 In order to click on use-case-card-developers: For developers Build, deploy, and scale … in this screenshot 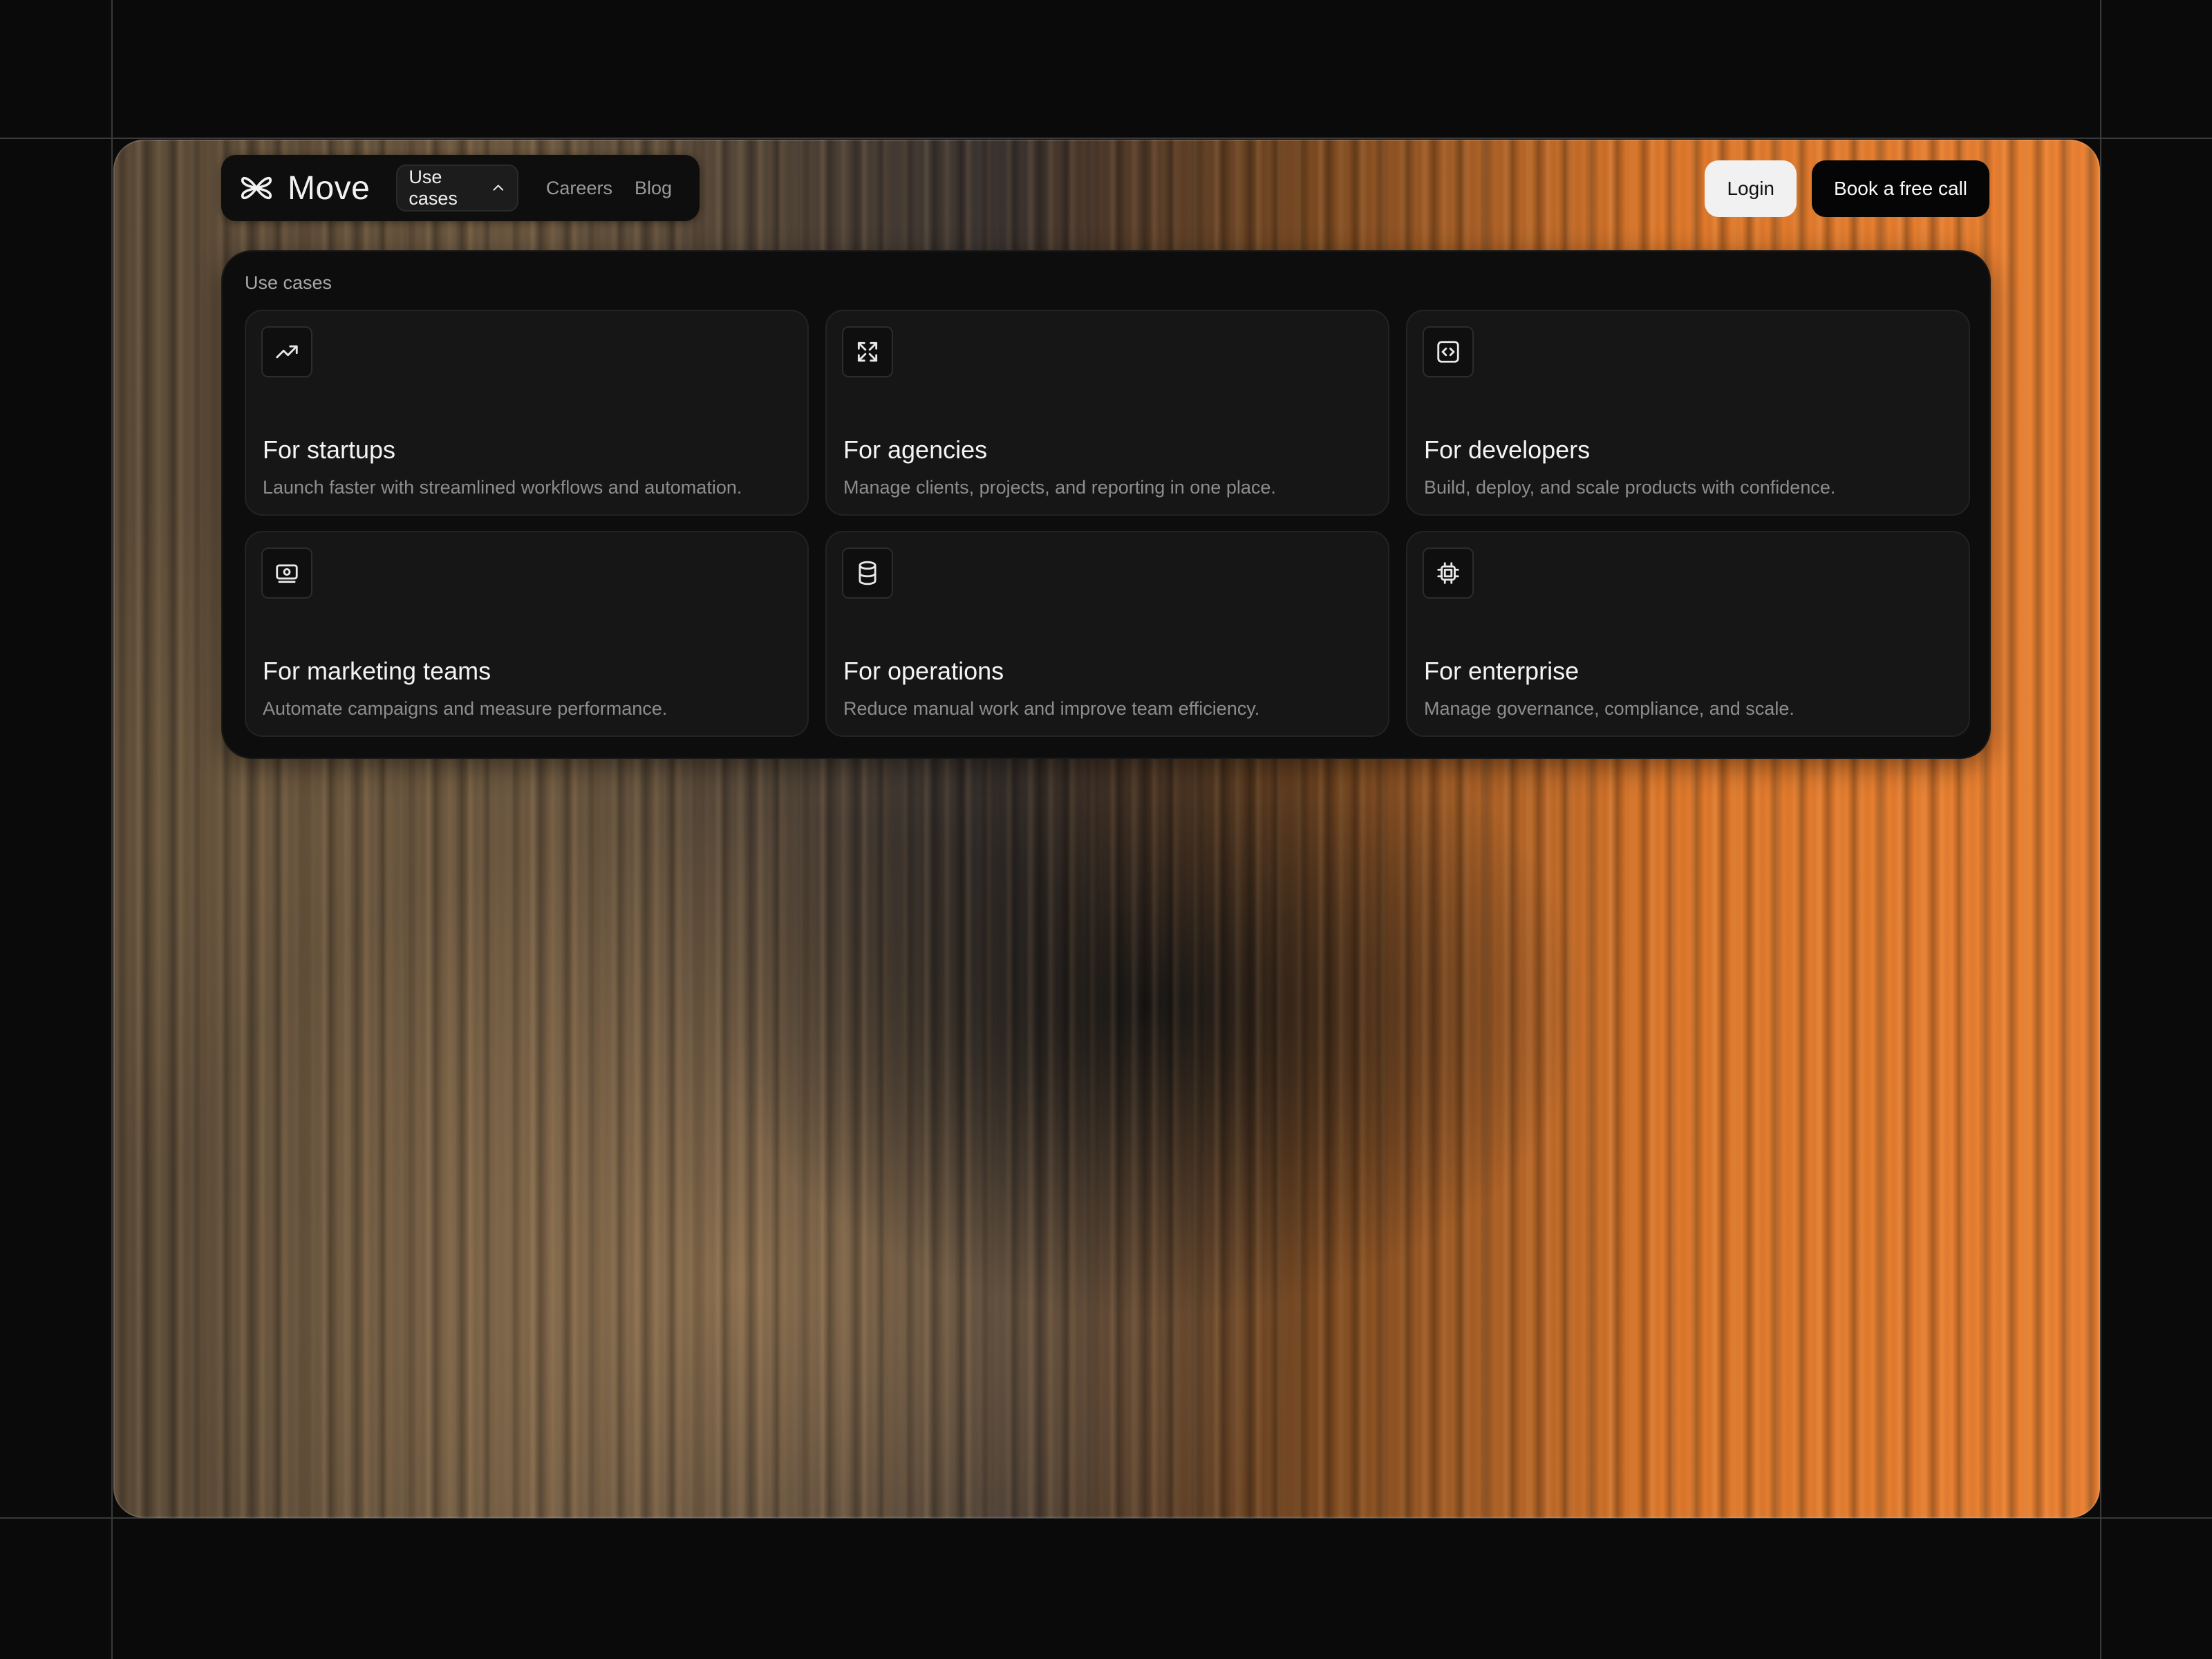, I will do `click(1688, 413)`.